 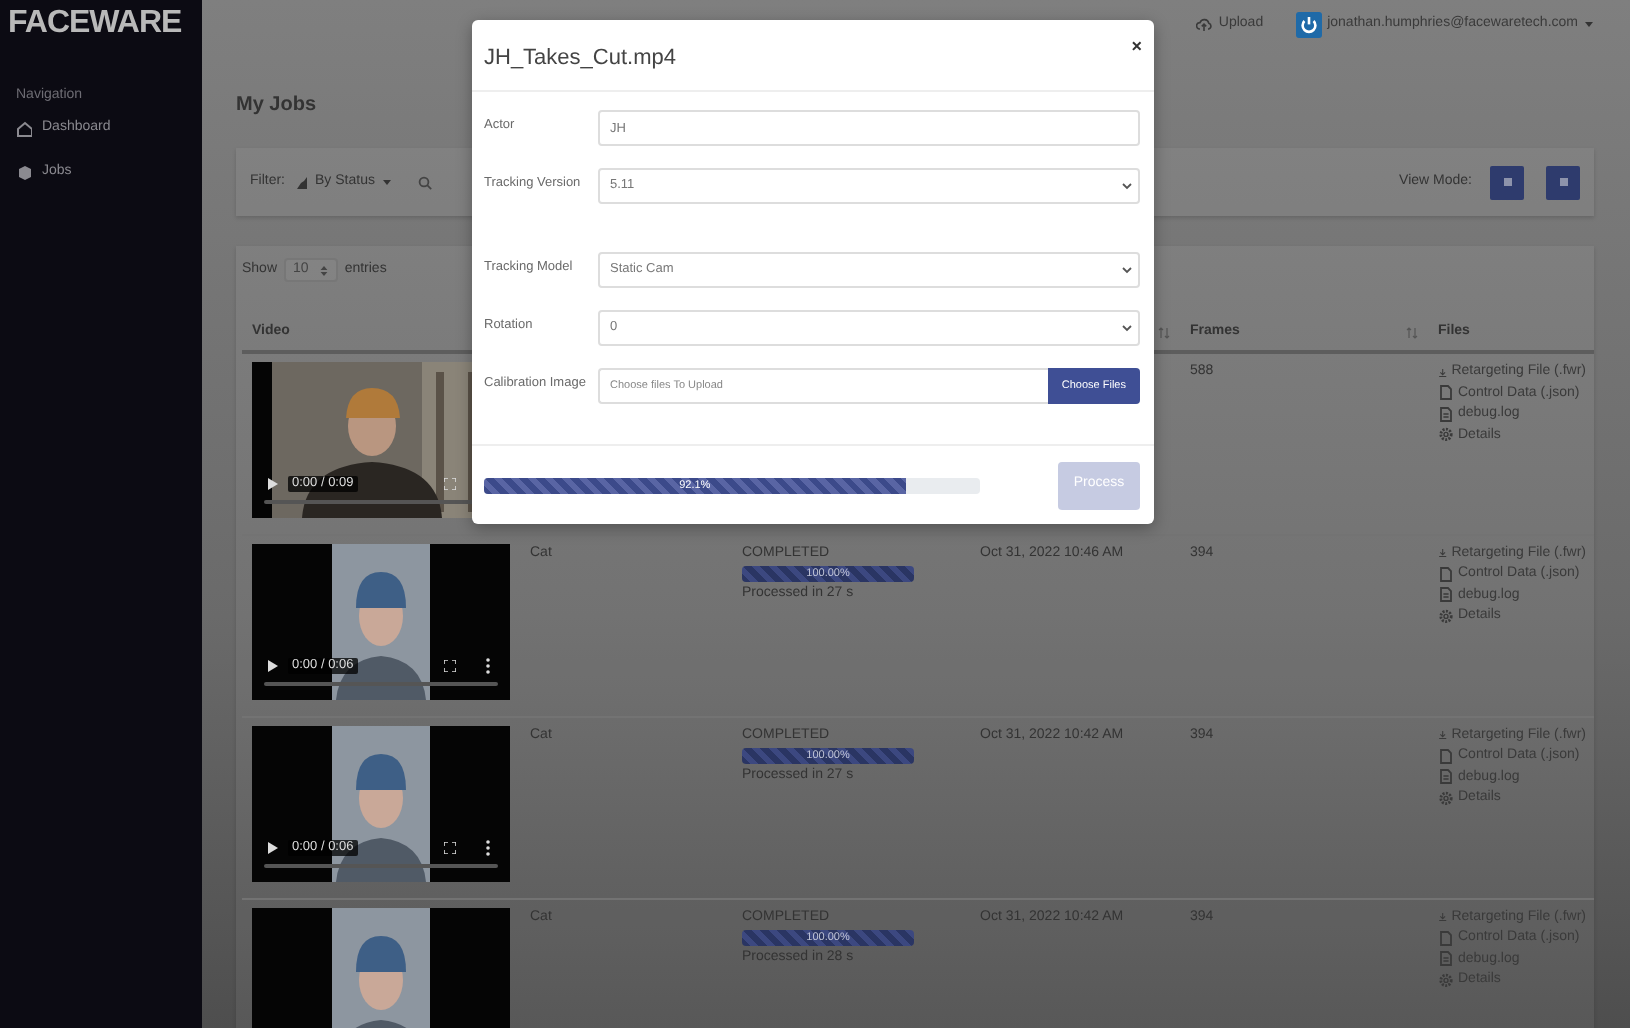 I want to click on home-icon, so click(x=24, y=129).